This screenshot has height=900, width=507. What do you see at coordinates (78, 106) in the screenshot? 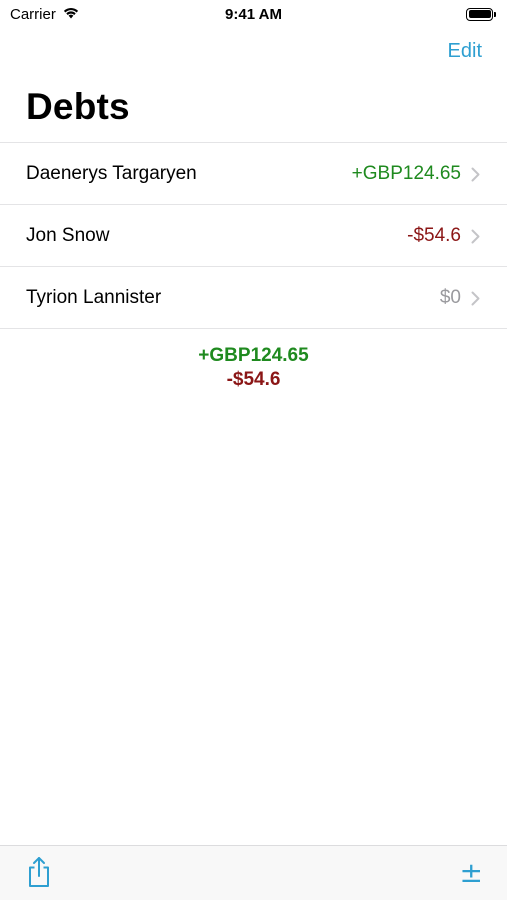
I see `page-title: Debts` at bounding box center [78, 106].